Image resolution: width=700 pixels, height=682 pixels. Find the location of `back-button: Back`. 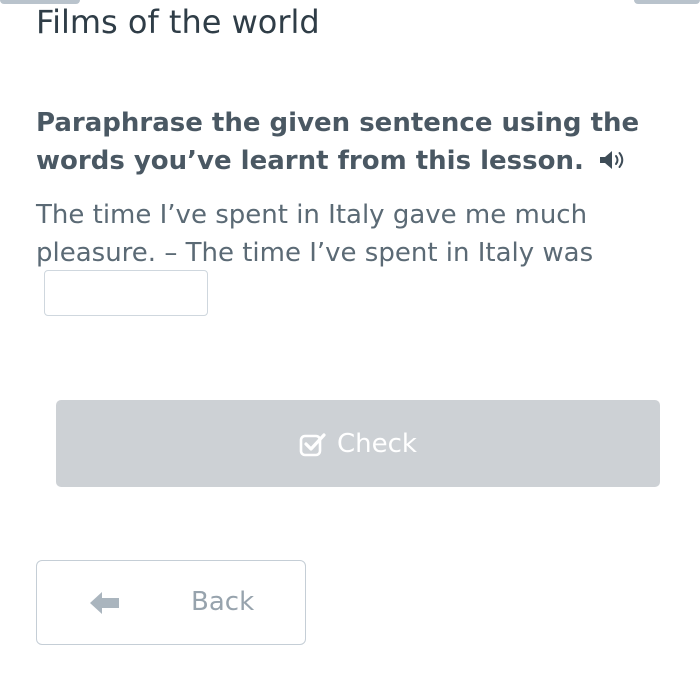

back-button: Back is located at coordinates (171, 602).